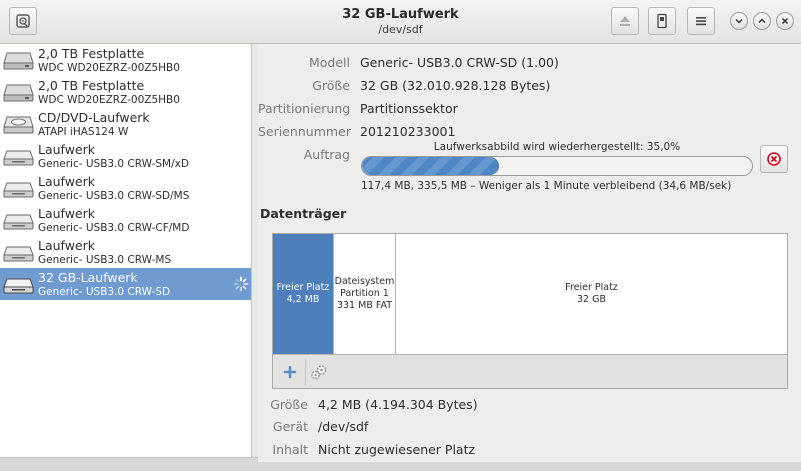 The image size is (801, 471). I want to click on chevron-up-icon, so click(762, 21).